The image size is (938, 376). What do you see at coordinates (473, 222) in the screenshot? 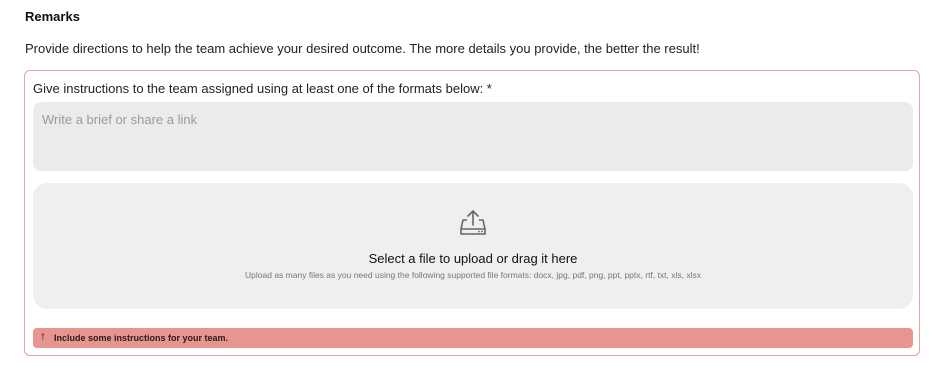
I see `upload-tray-icon` at bounding box center [473, 222].